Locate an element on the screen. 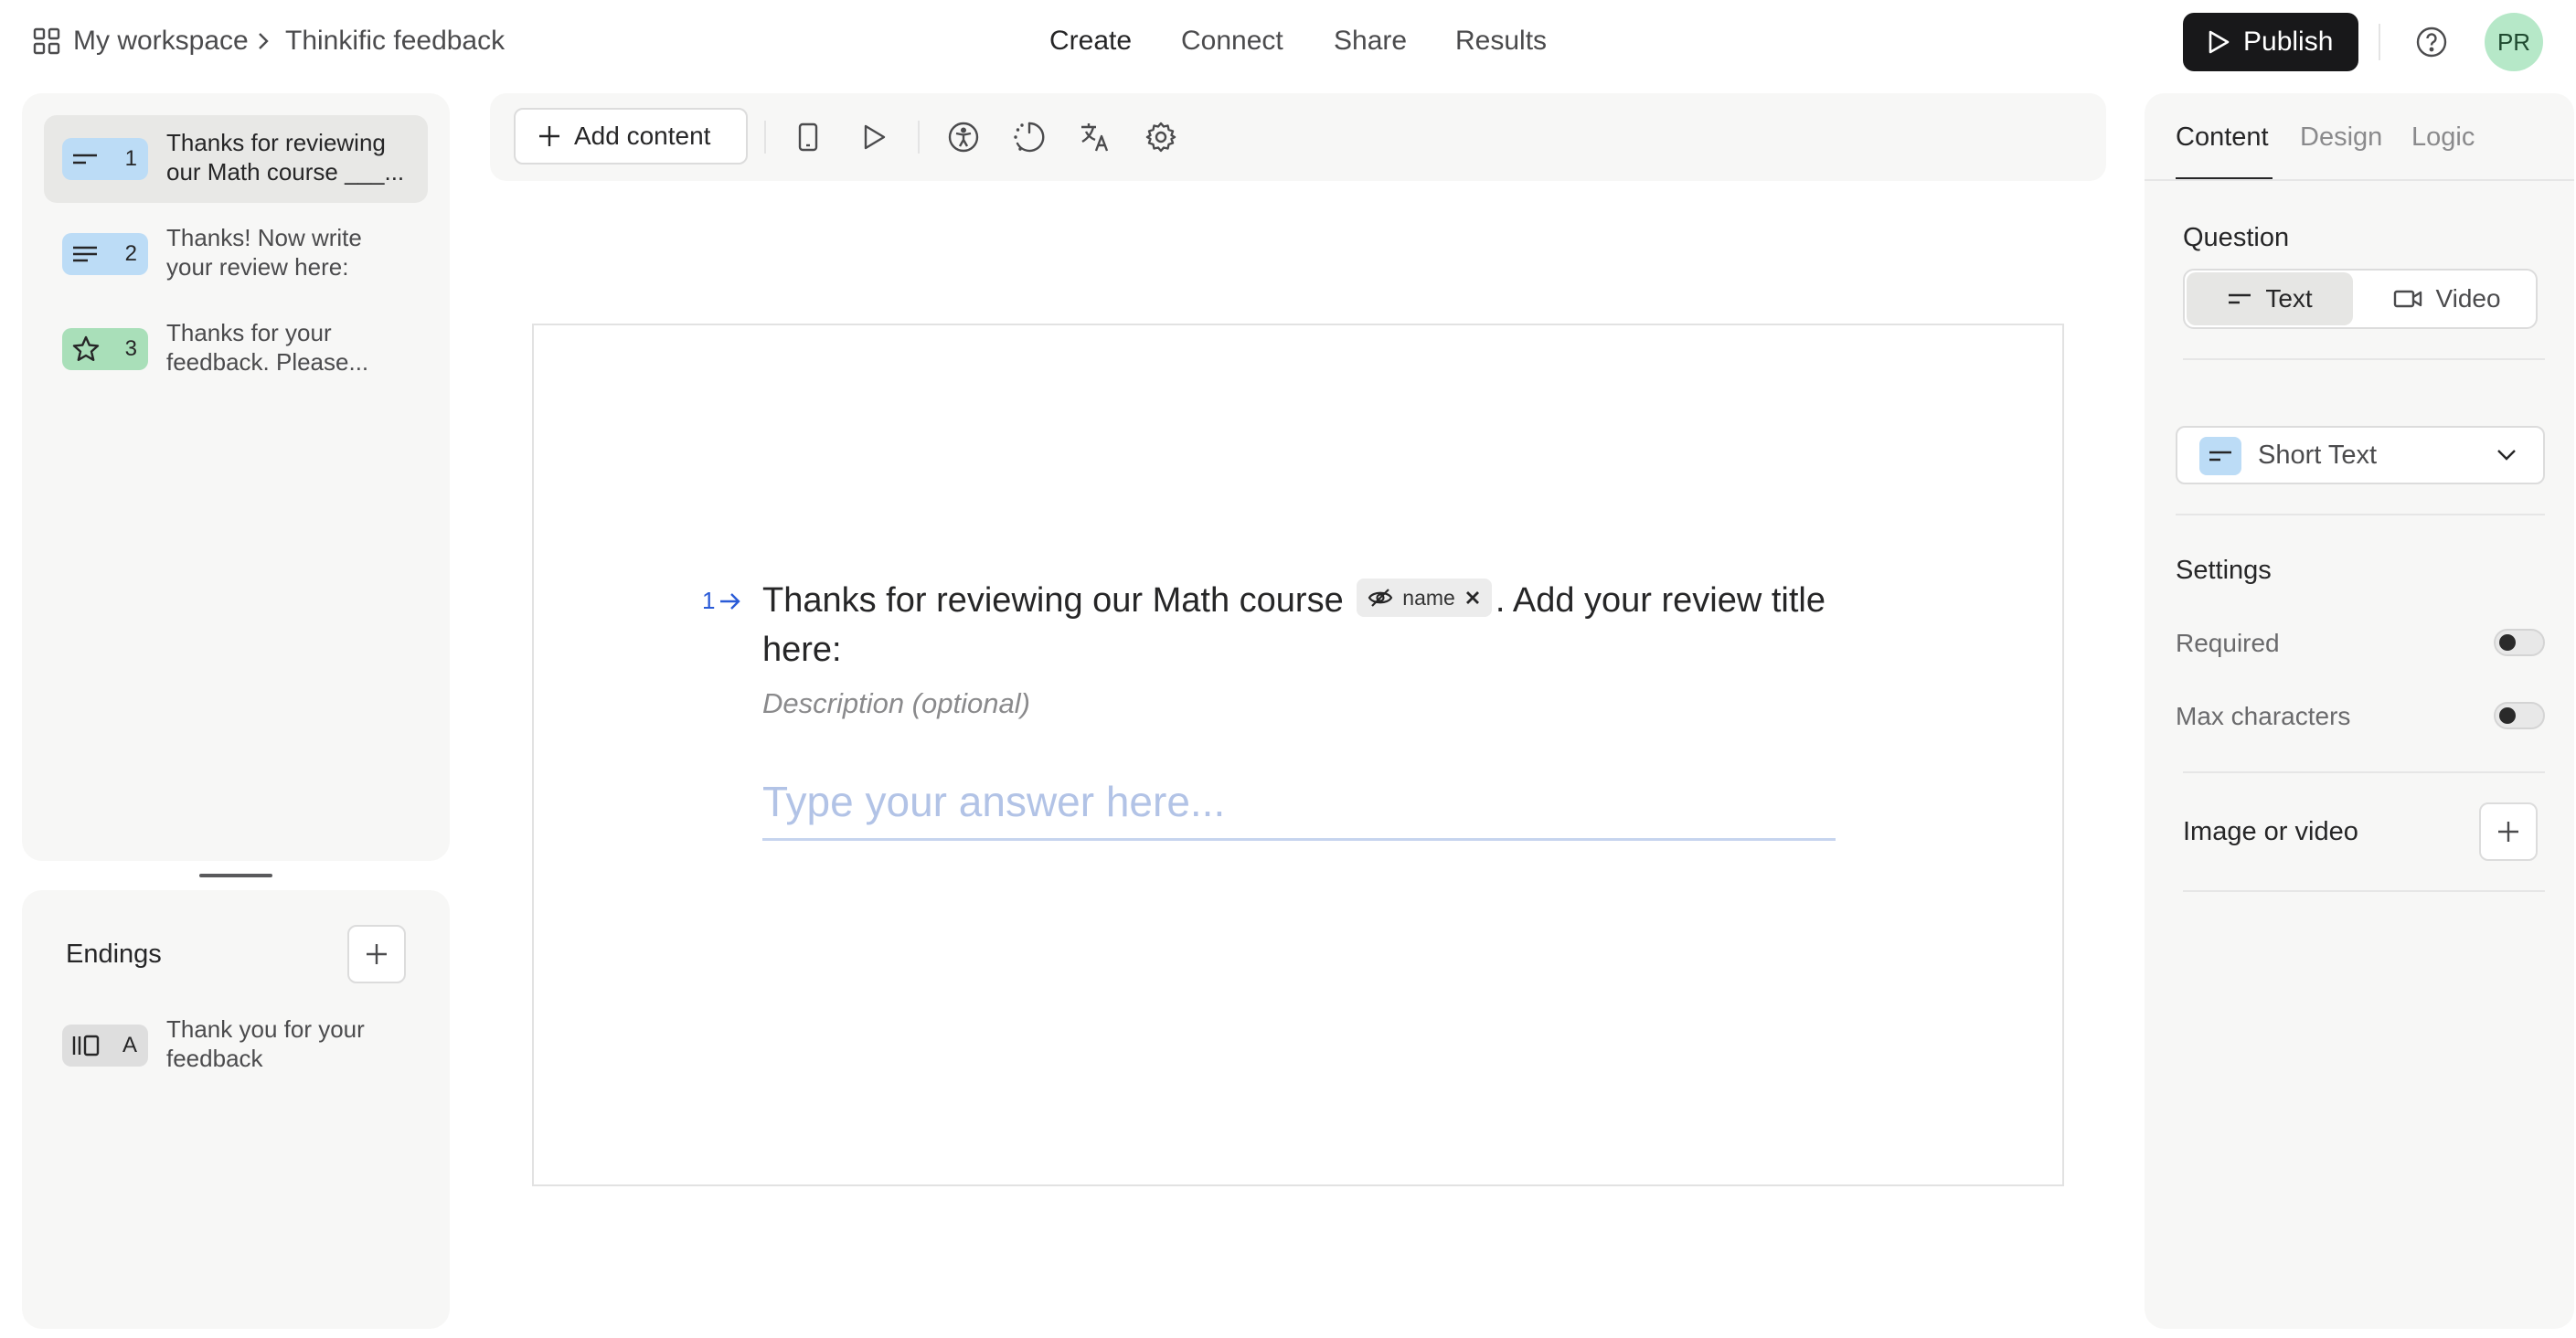 Image resolution: width=2576 pixels, height=1338 pixels. grid-icon is located at coordinates (46, 41).